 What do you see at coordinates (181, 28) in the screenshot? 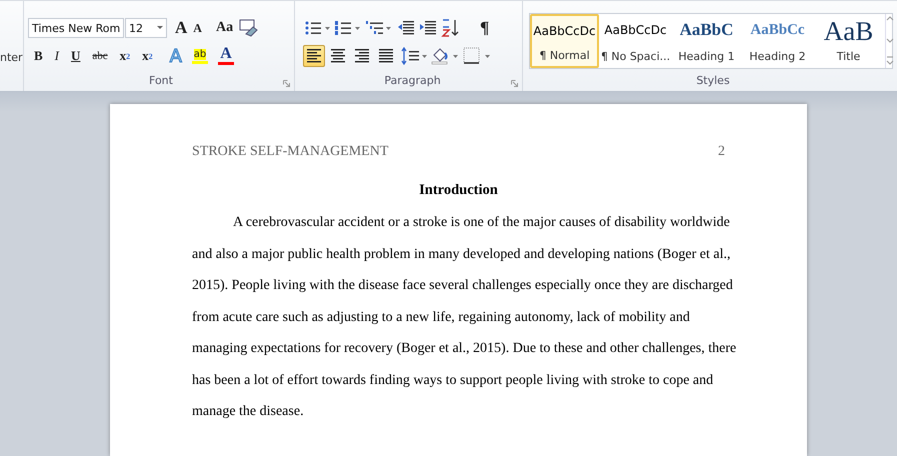
I see `grow-font-button: A` at bounding box center [181, 28].